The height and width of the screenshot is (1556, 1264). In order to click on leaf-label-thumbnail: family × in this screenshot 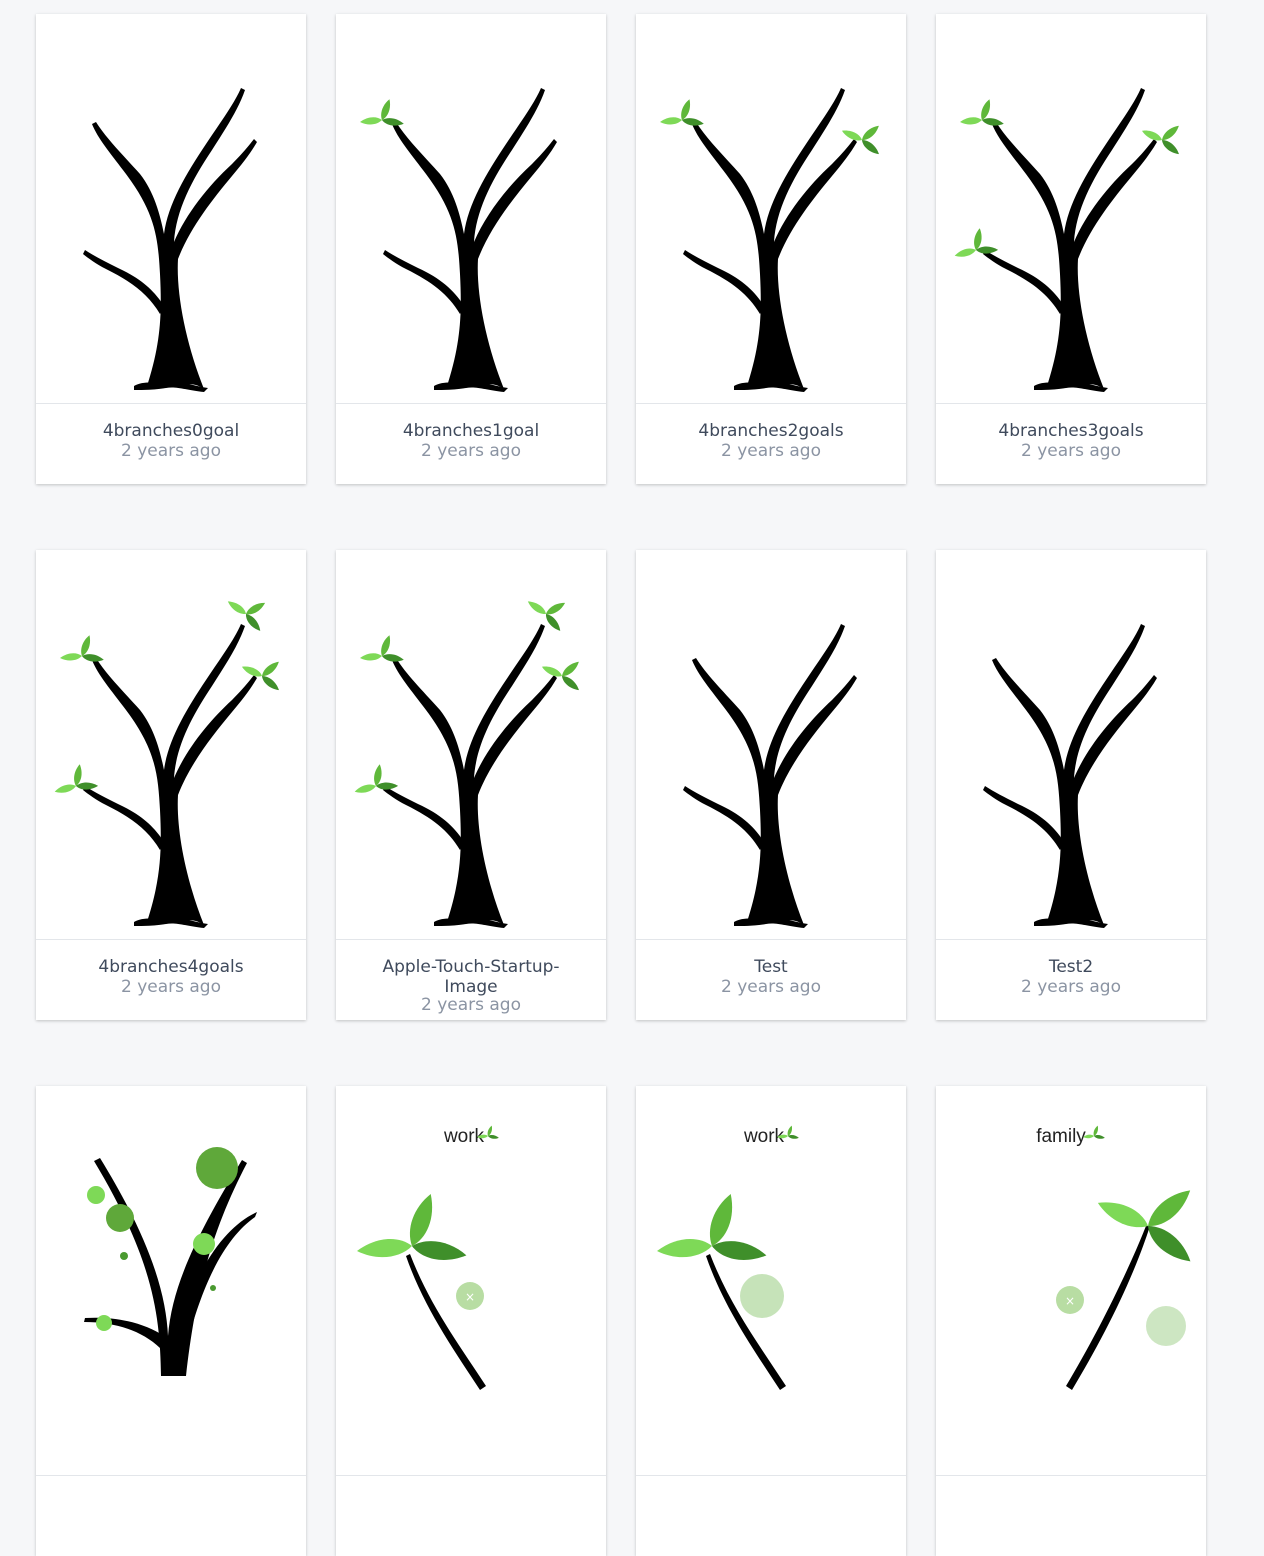, I will do `click(1113, 1257)`.